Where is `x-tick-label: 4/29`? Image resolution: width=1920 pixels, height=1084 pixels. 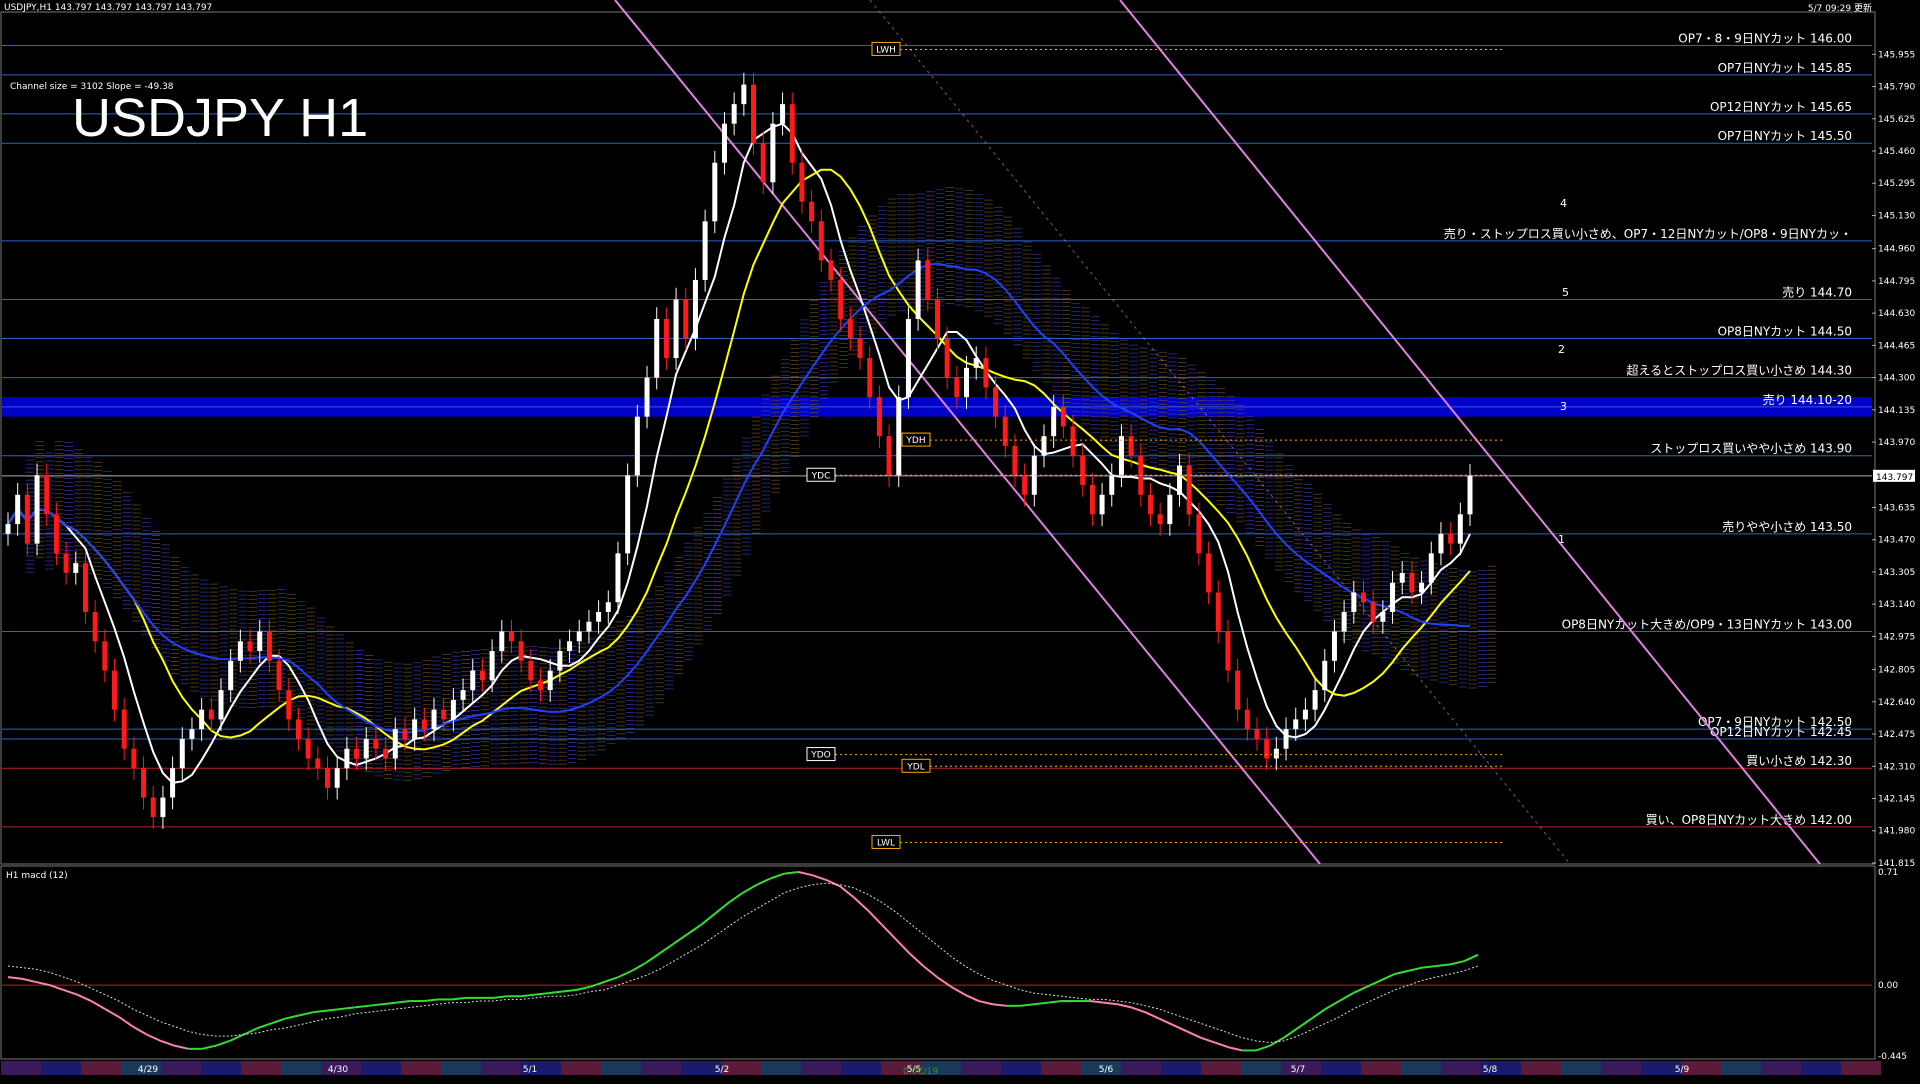 x-tick-label: 4/29 is located at coordinates (148, 1070).